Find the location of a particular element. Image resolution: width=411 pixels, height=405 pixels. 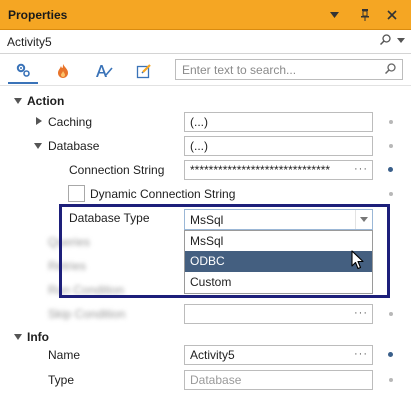

property-label: Type is located at coordinates (61, 380).